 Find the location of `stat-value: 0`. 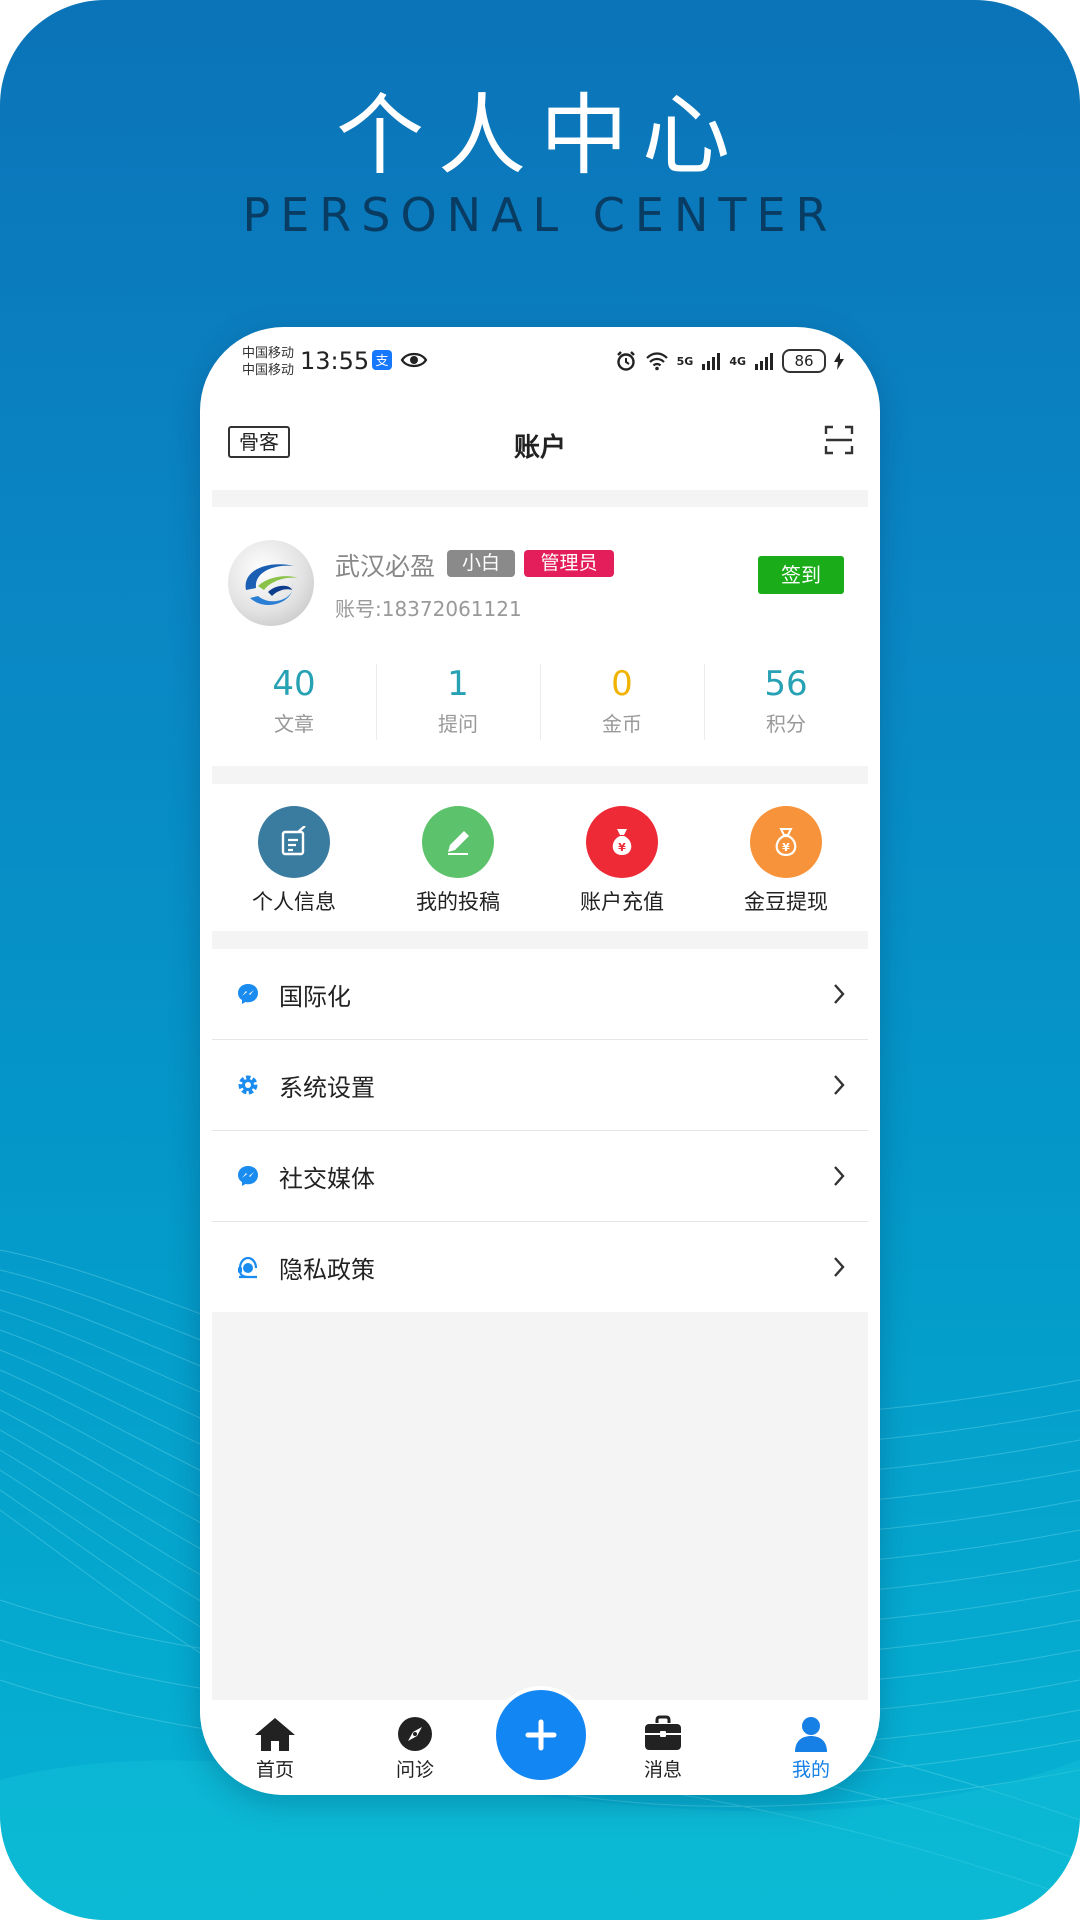

stat-value: 0 is located at coordinates (622, 684).